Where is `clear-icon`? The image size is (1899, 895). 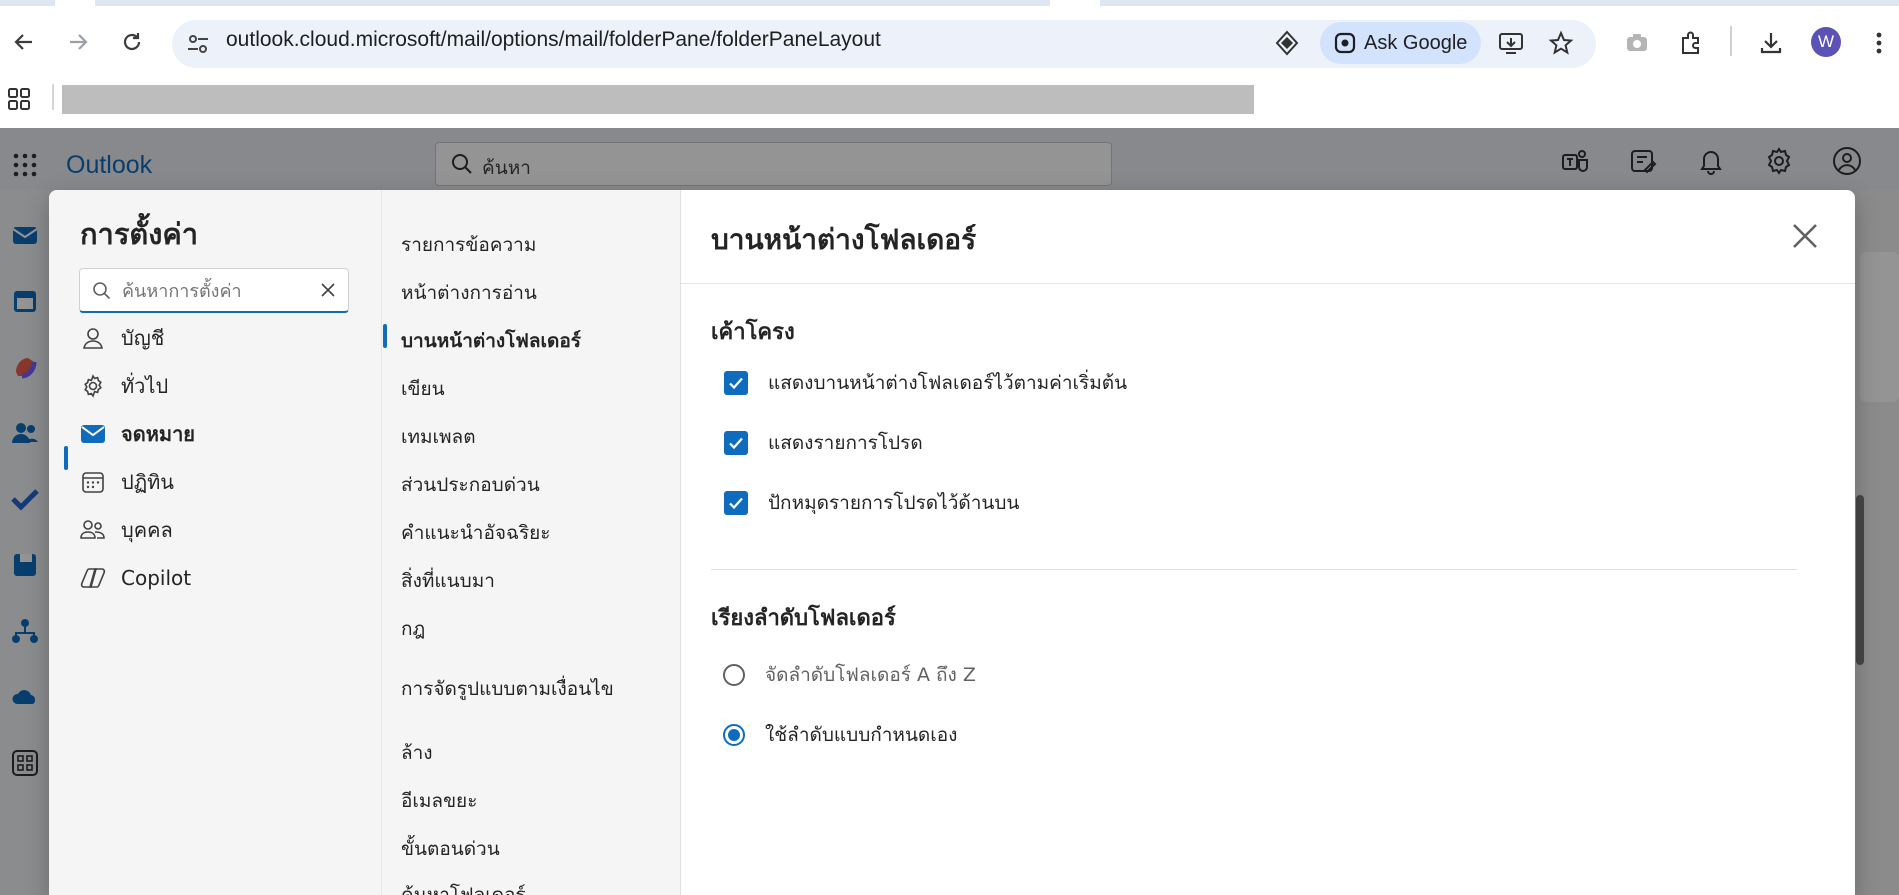
clear-icon is located at coordinates (328, 290).